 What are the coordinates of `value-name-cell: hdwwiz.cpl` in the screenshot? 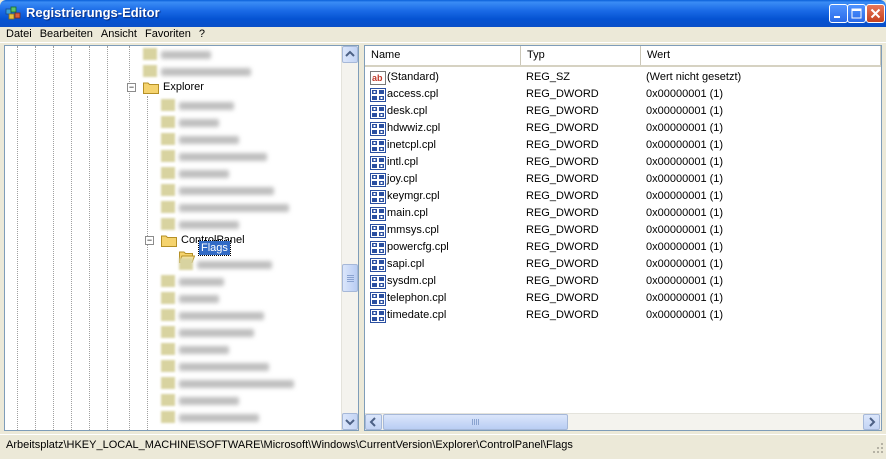 It's located at (443, 128).